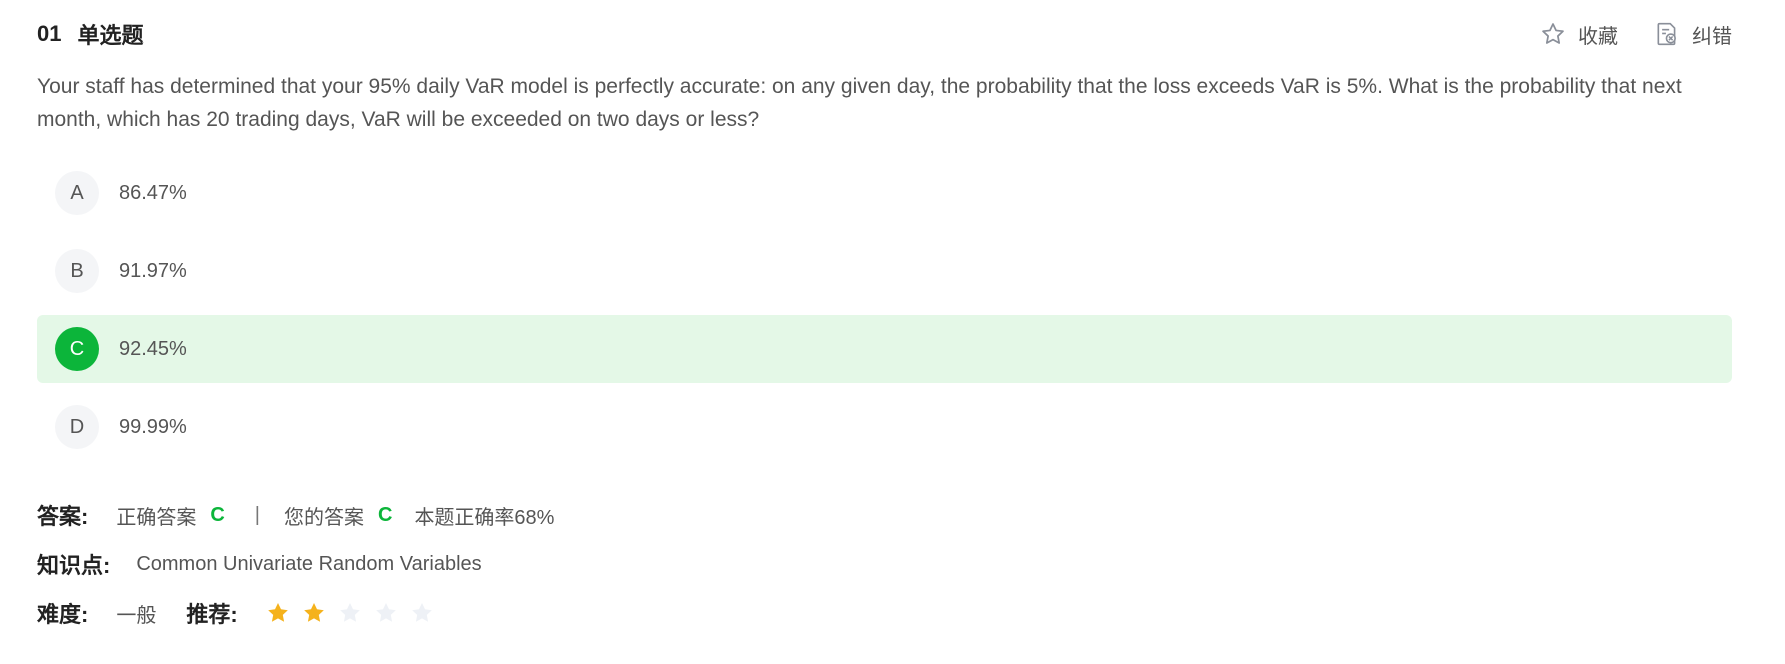 The image size is (1785, 664). What do you see at coordinates (212, 614) in the screenshot?
I see `recommend-label: 推荐:` at bounding box center [212, 614].